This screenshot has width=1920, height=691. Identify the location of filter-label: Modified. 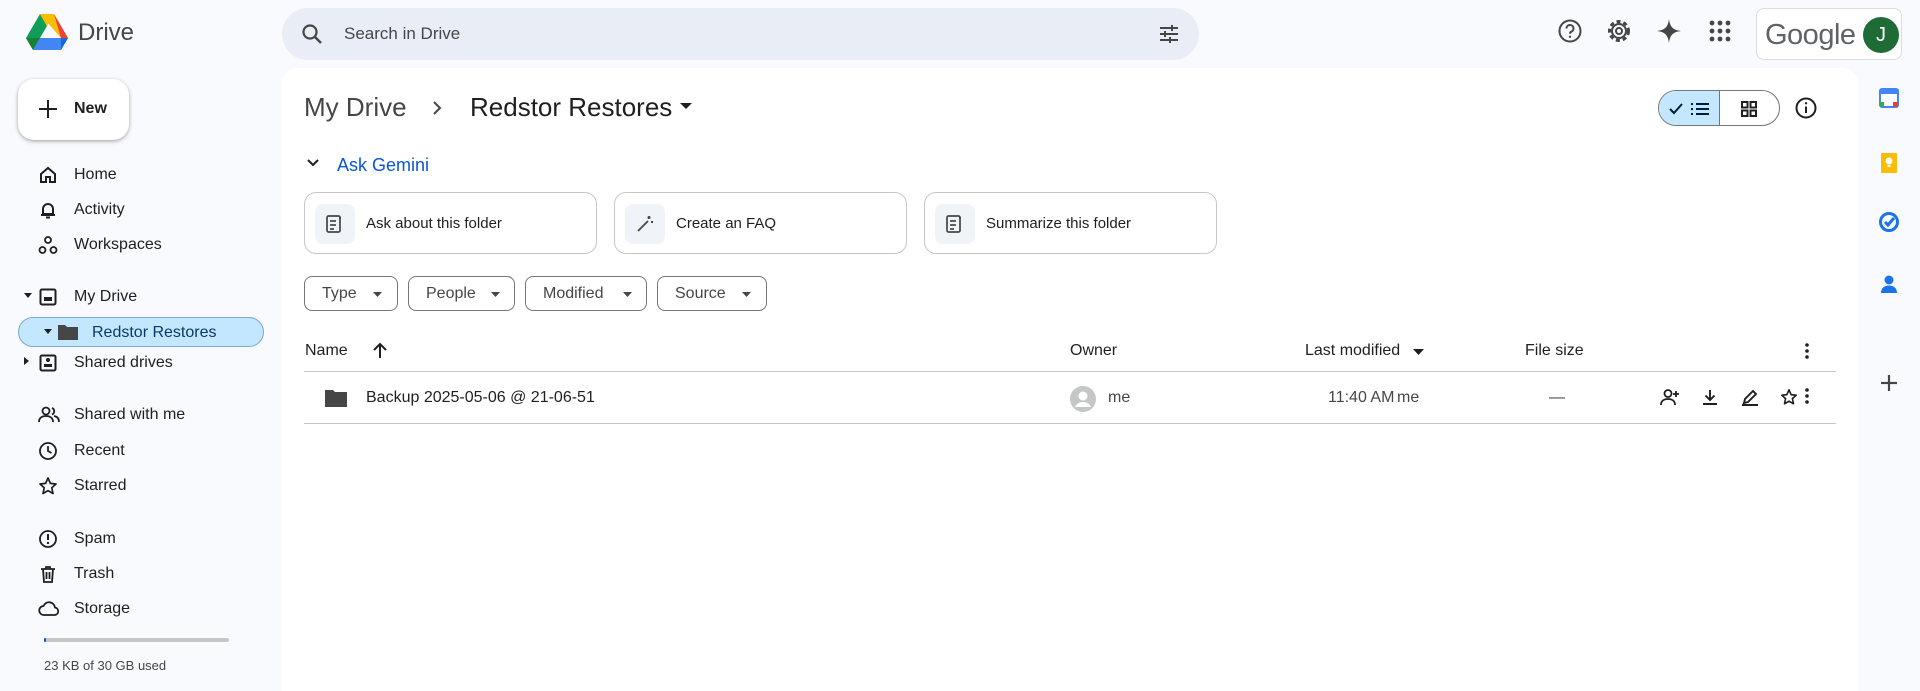
(573, 293).